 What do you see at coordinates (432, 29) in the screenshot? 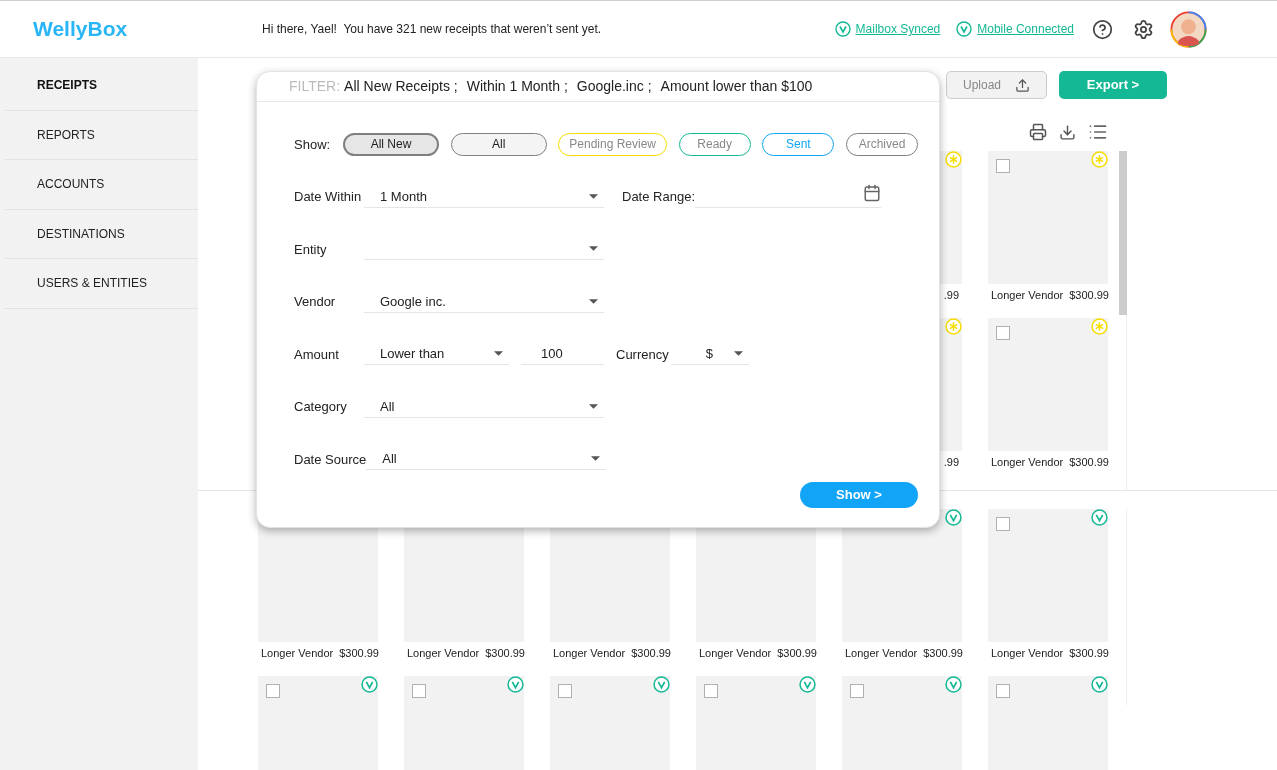
I see `greeting: Hi there, Yael! You have 321 new receipts that weren’t sent yet.` at bounding box center [432, 29].